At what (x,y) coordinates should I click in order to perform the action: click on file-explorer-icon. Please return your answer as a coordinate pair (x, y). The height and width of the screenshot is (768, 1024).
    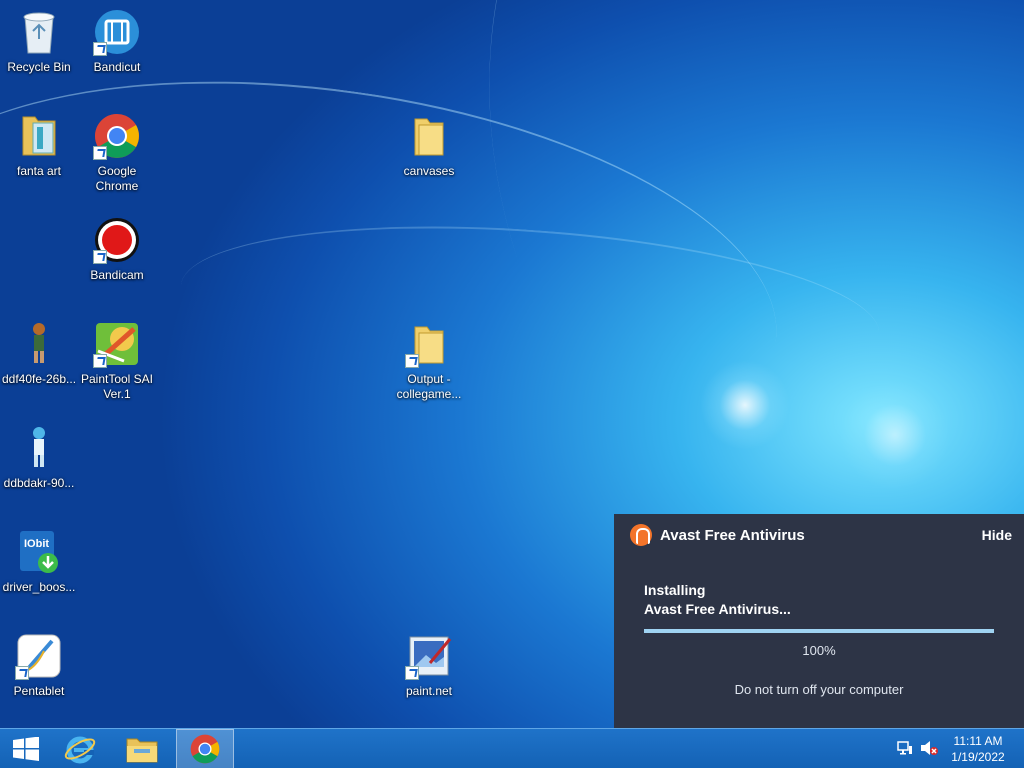
    Looking at the image, I should click on (142, 750).